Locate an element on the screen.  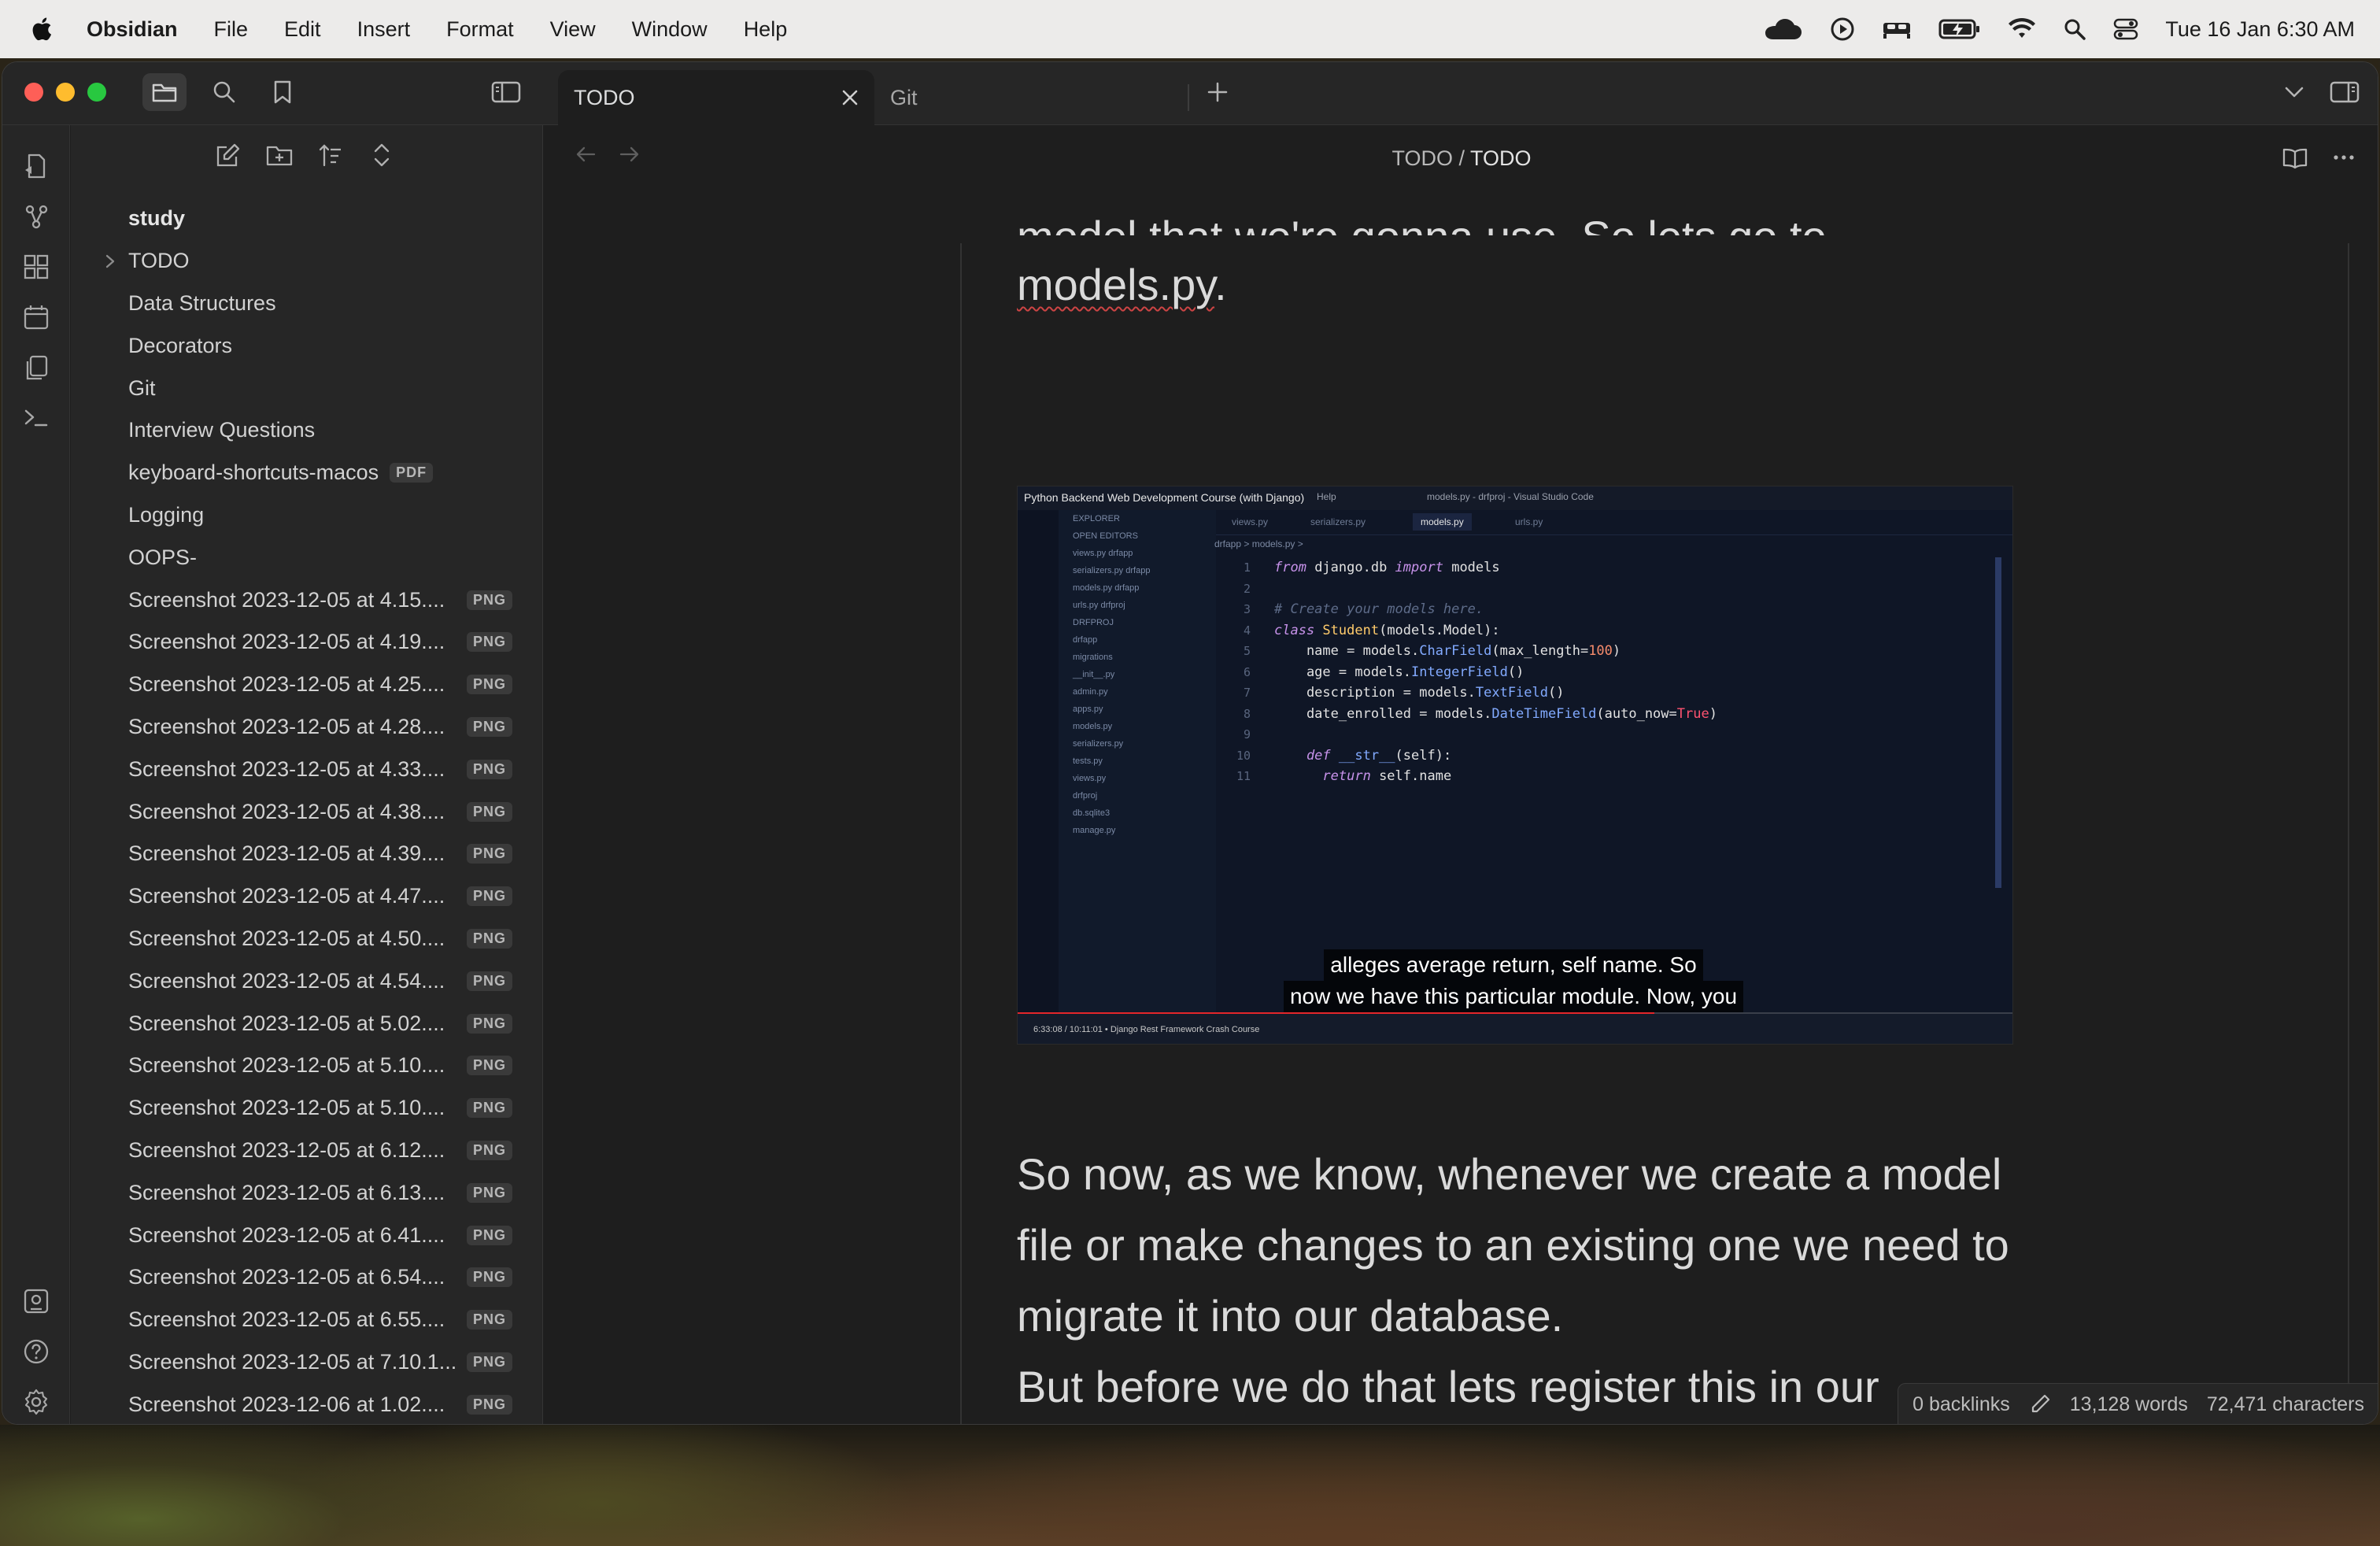
search-view-button is located at coordinates (224, 92).